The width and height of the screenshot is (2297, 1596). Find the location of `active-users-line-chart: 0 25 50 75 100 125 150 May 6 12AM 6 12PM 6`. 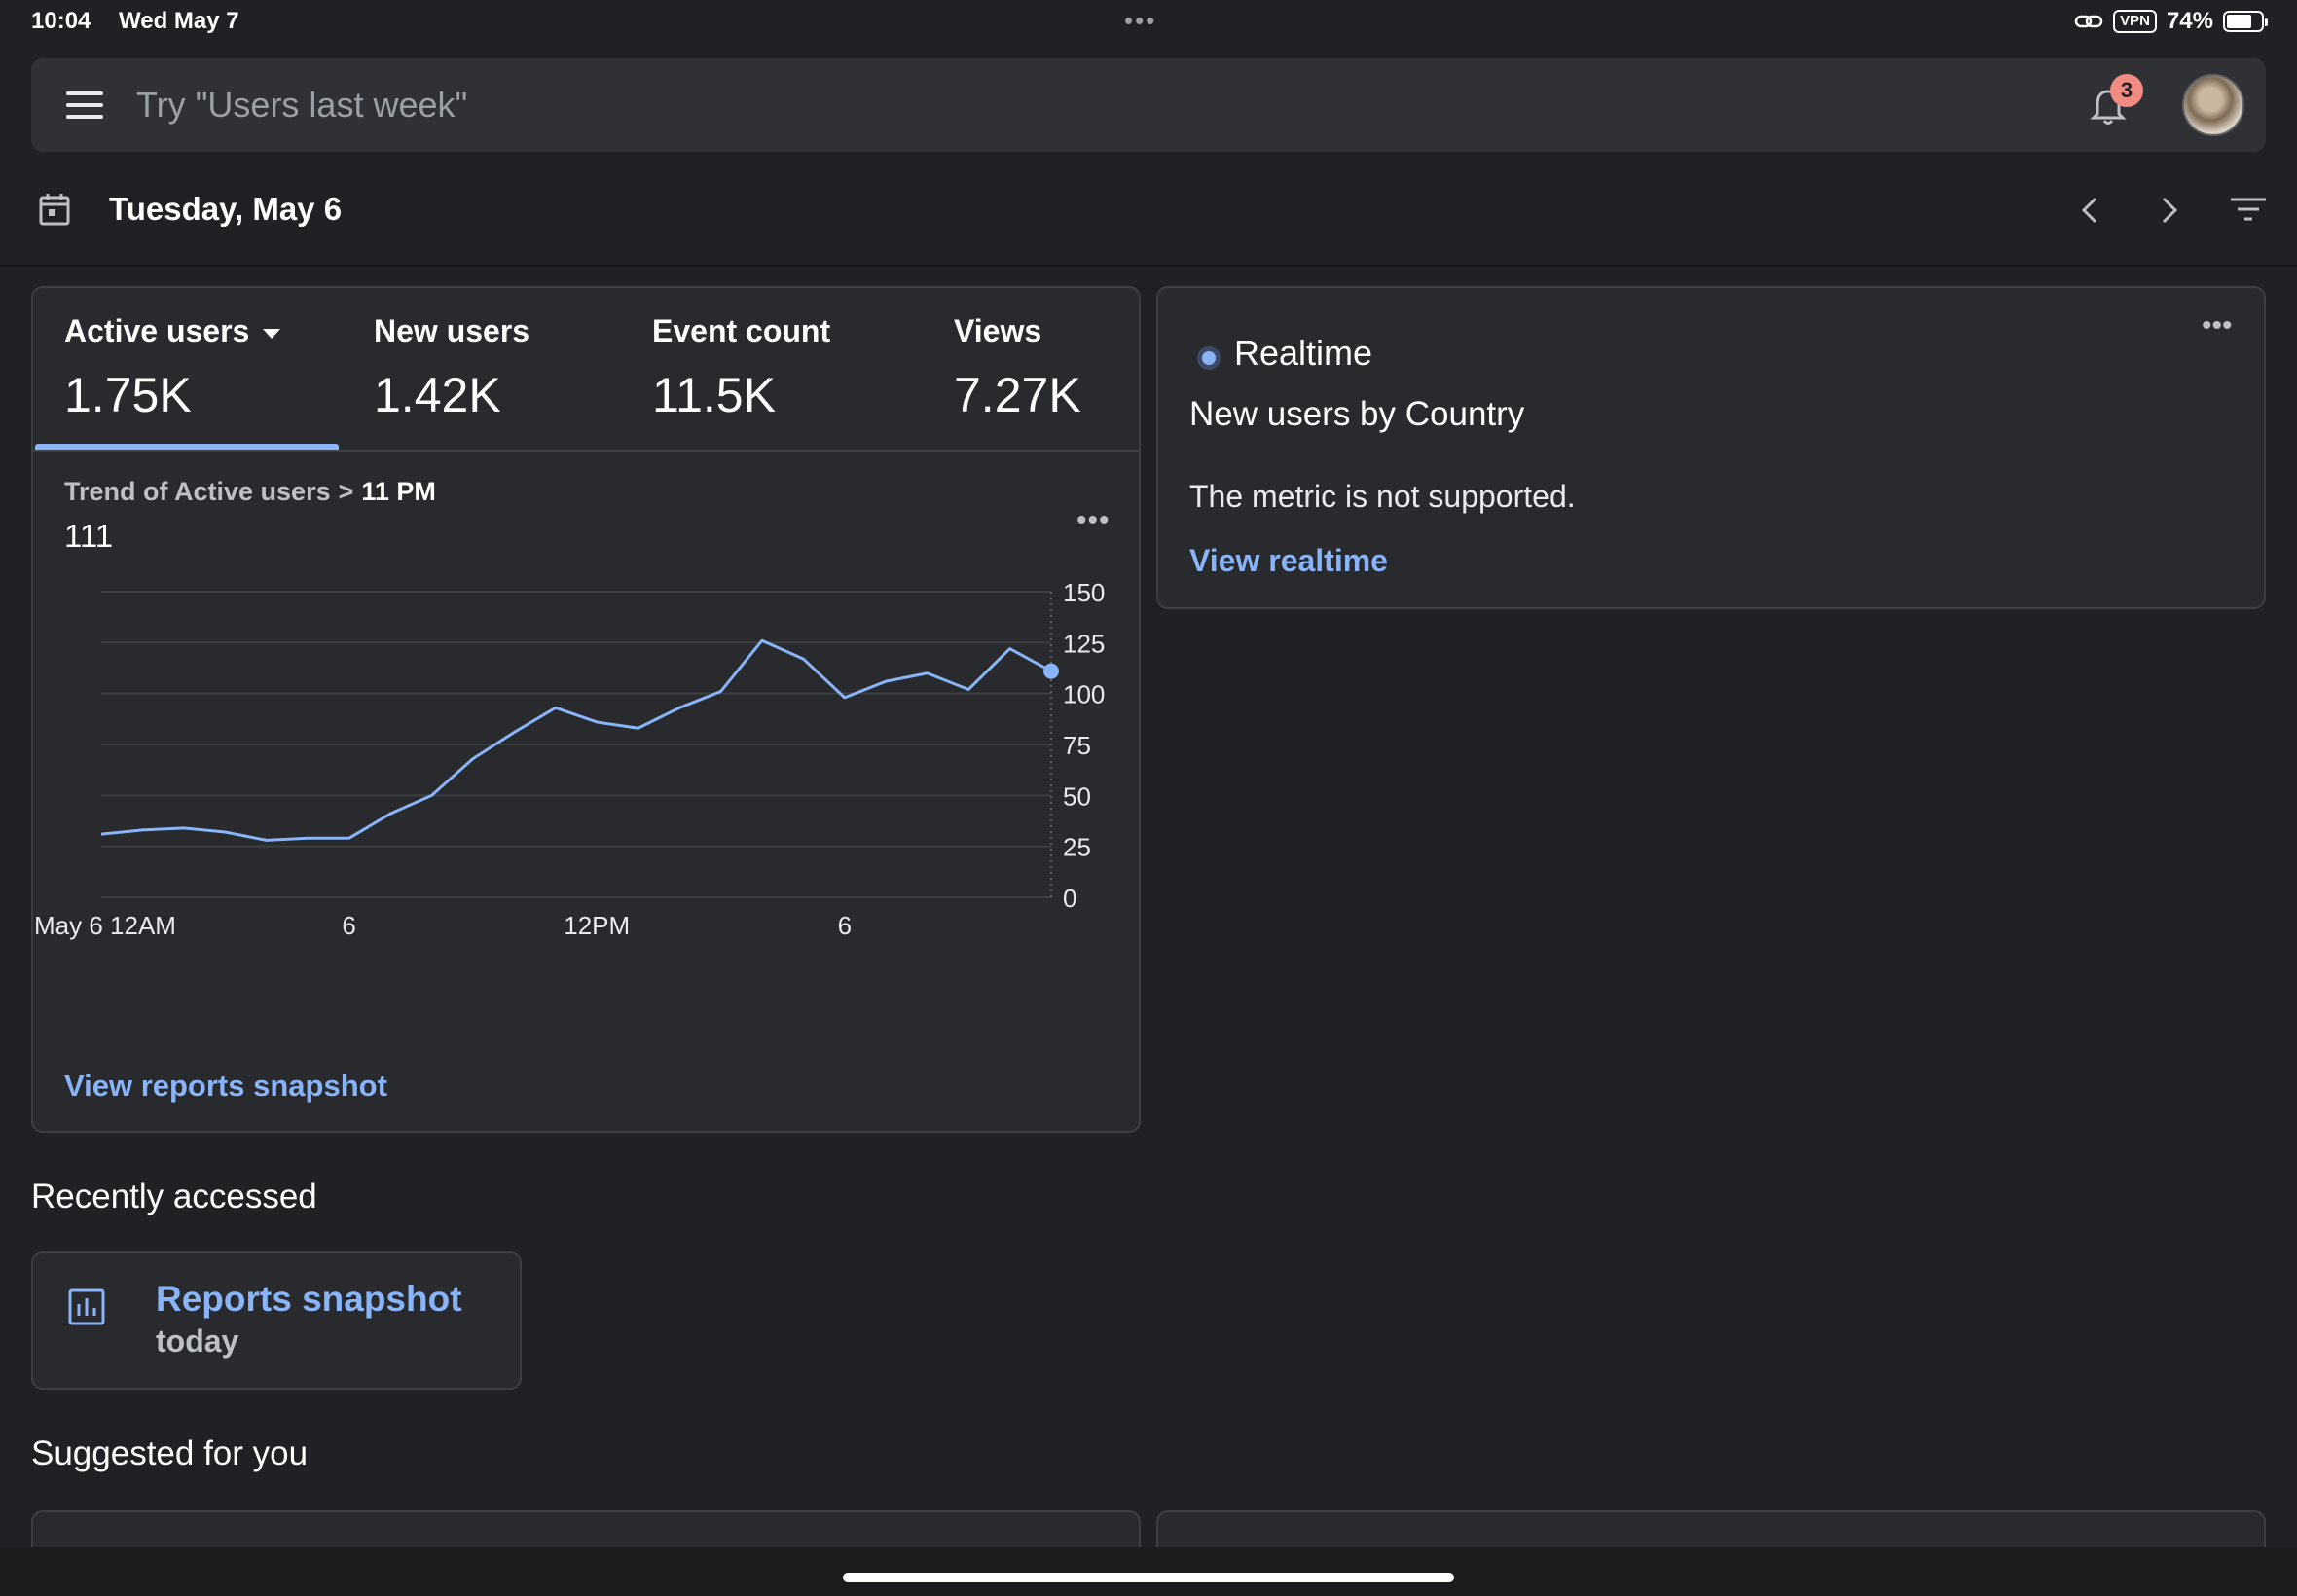

active-users-line-chart: 0 25 50 75 100 125 150 May 6 12AM 6 12PM 6 is located at coordinates (569, 760).